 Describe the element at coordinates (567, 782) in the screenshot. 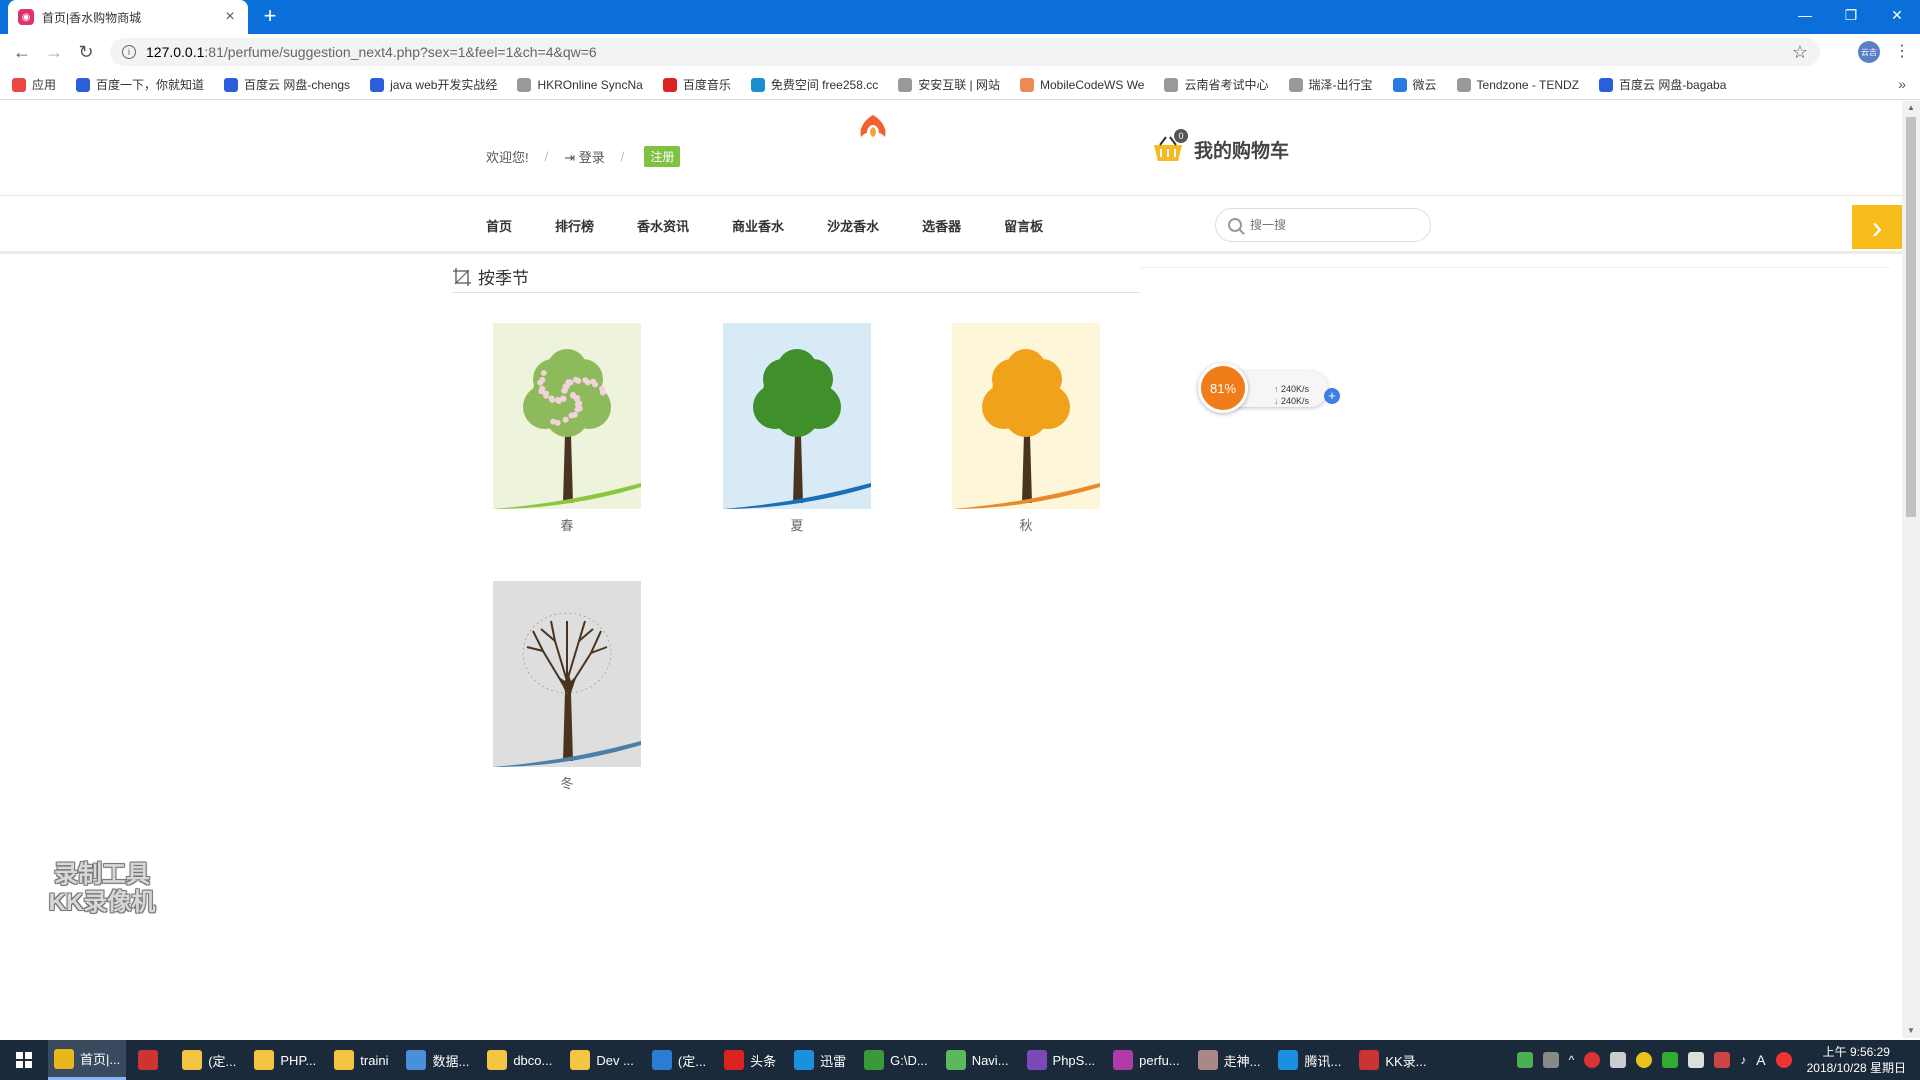

I see `season-label: 冬` at that location.